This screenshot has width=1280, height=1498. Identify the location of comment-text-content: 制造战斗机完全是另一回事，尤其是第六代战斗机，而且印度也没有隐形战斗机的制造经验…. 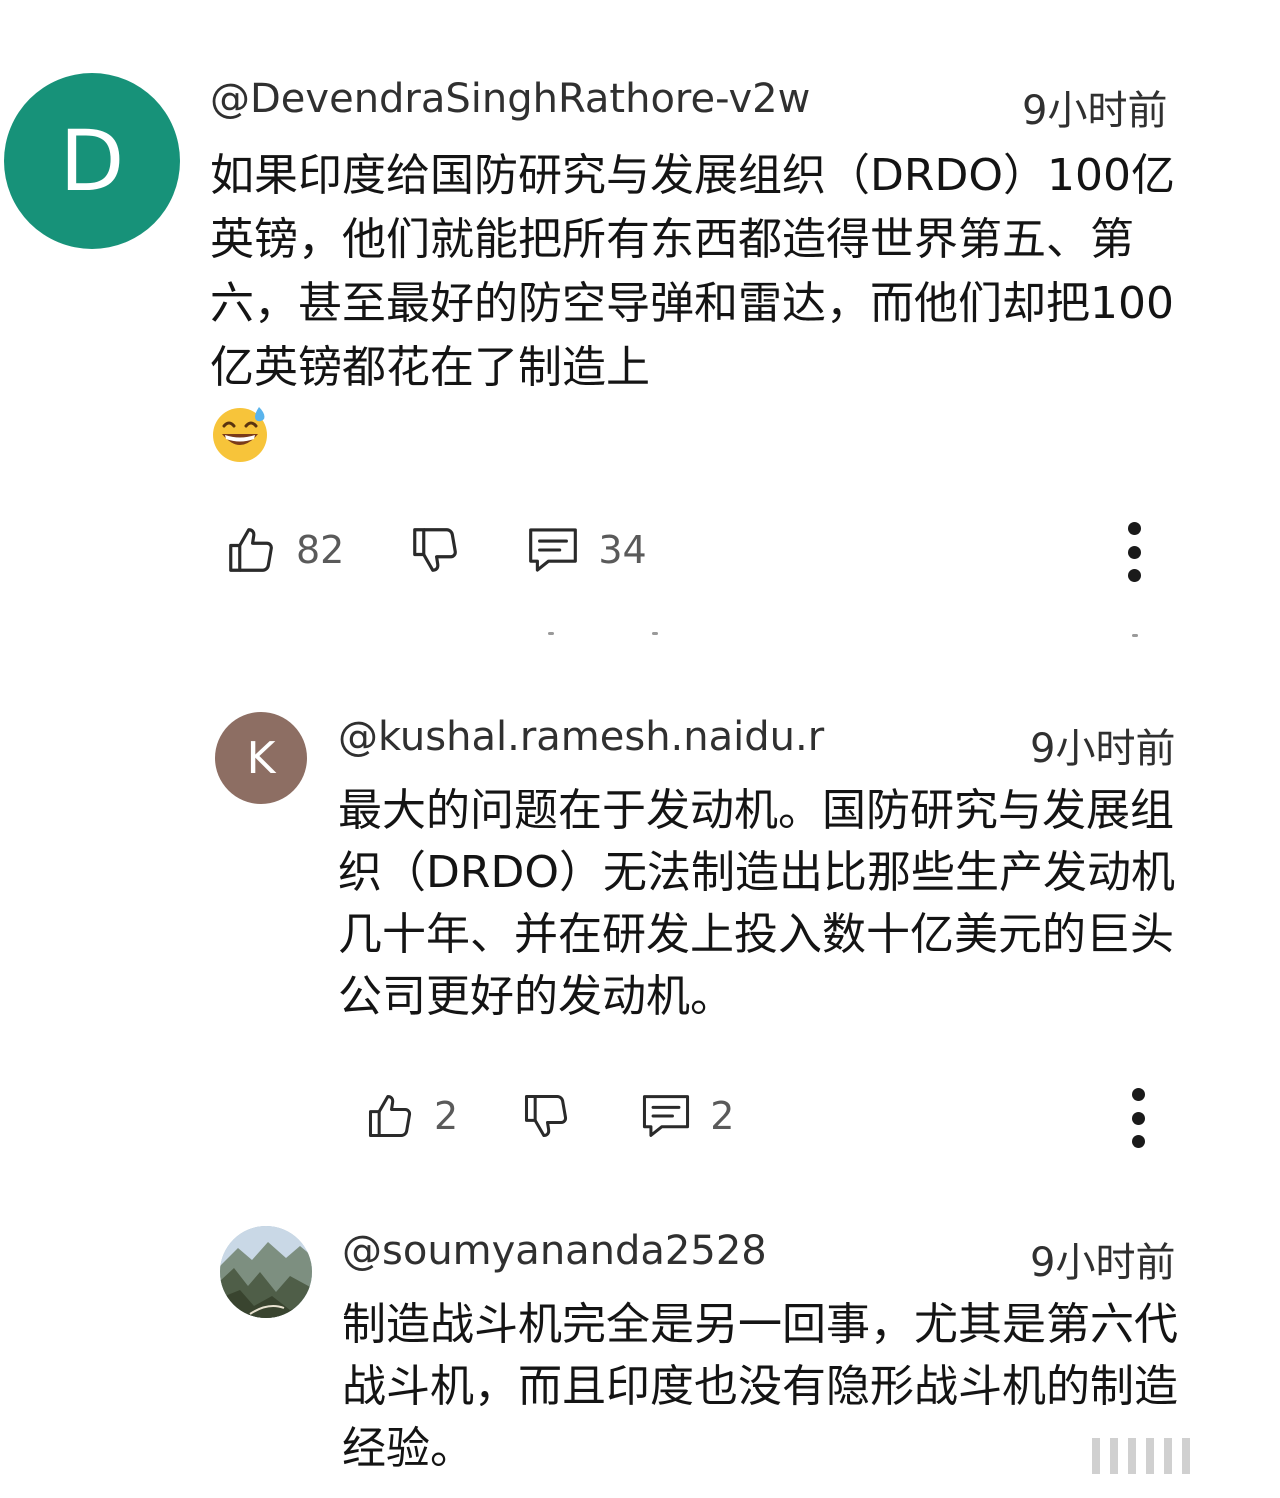
(760, 1386).